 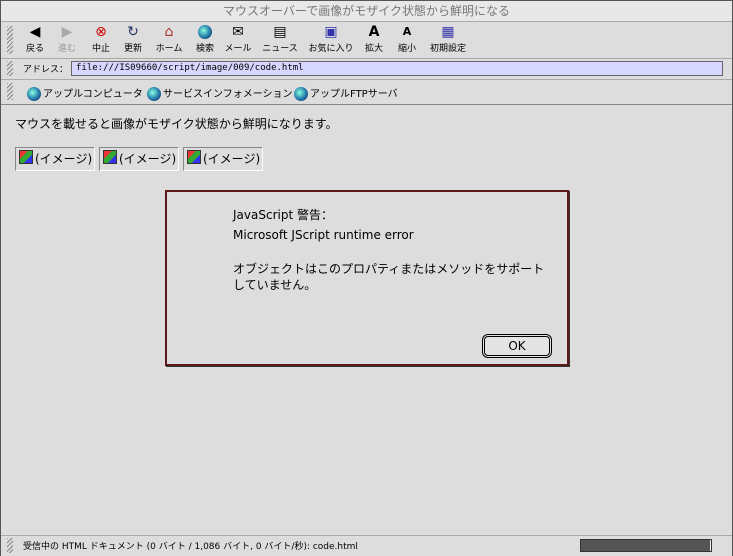 I want to click on search-button: 検索, so click(x=205, y=39).